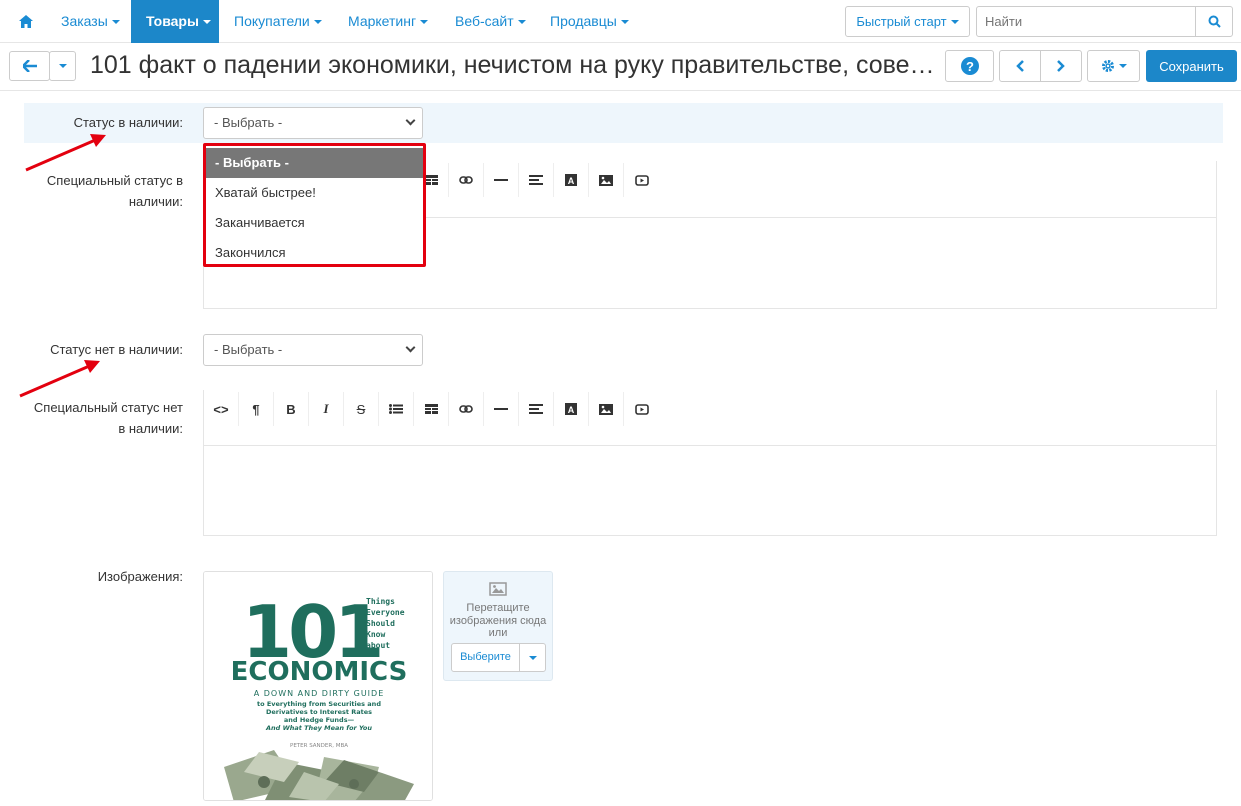 This screenshot has height=806, width=1241. I want to click on nav-marketing: Маркетинг, so click(388, 21).